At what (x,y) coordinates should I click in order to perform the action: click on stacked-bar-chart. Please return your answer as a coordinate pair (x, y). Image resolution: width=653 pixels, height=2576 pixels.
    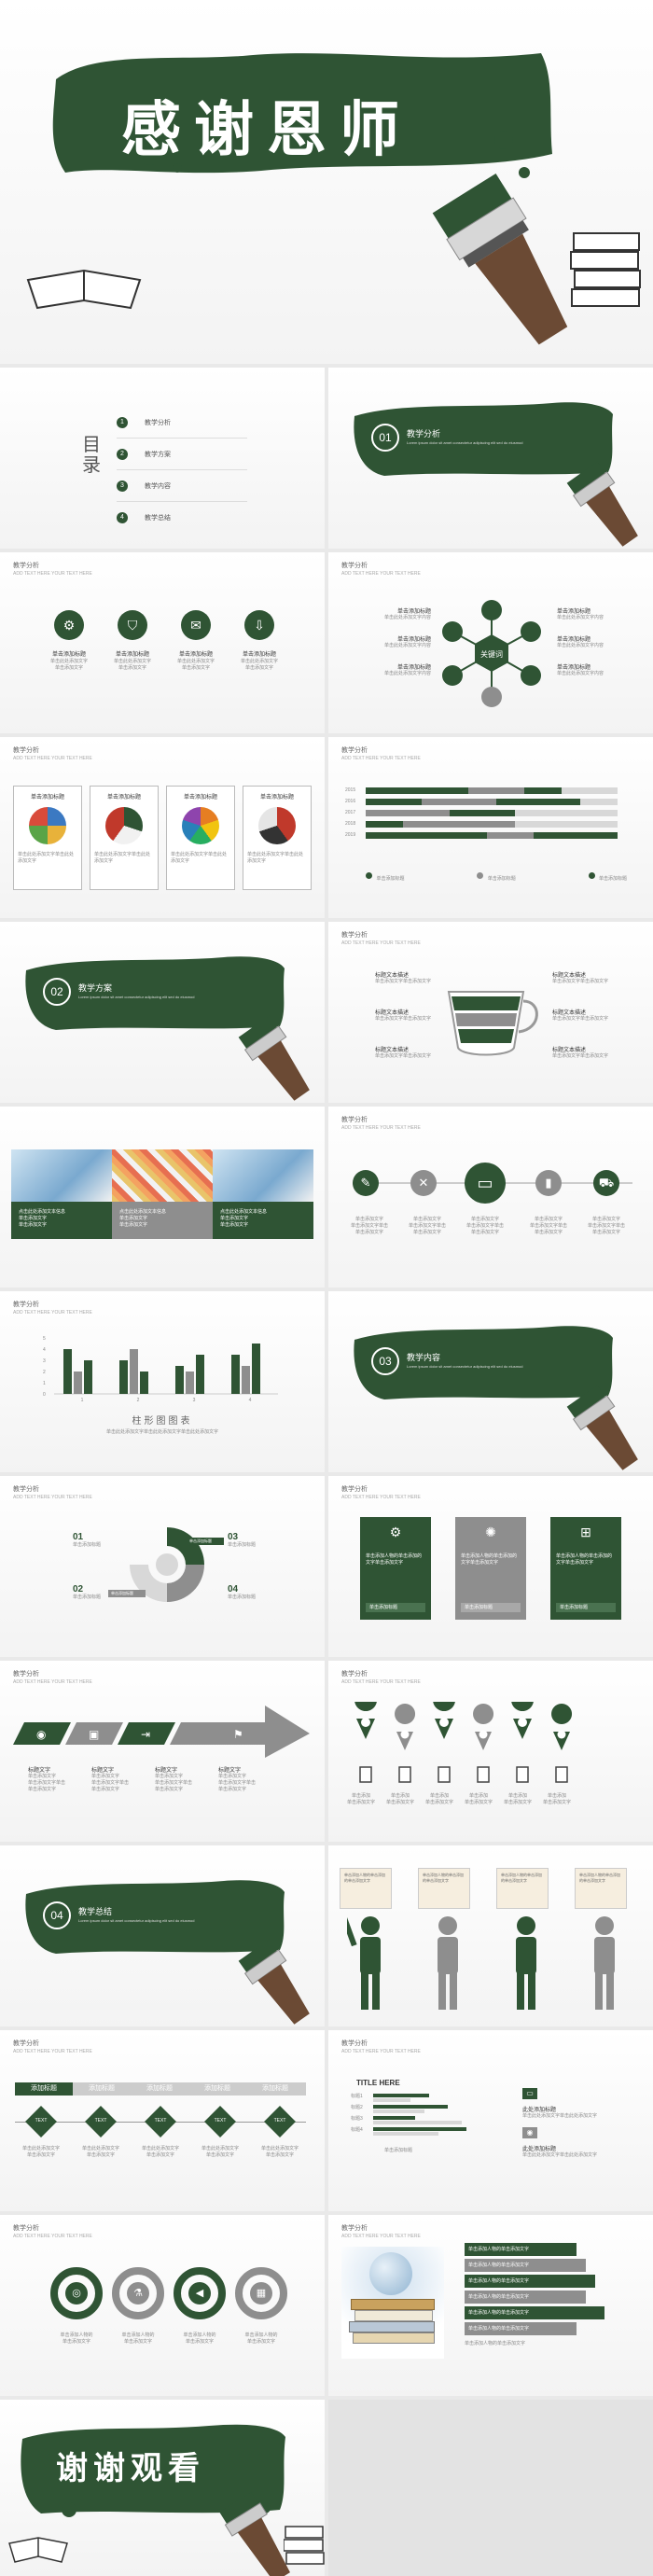
    Looking at the image, I should click on (492, 813).